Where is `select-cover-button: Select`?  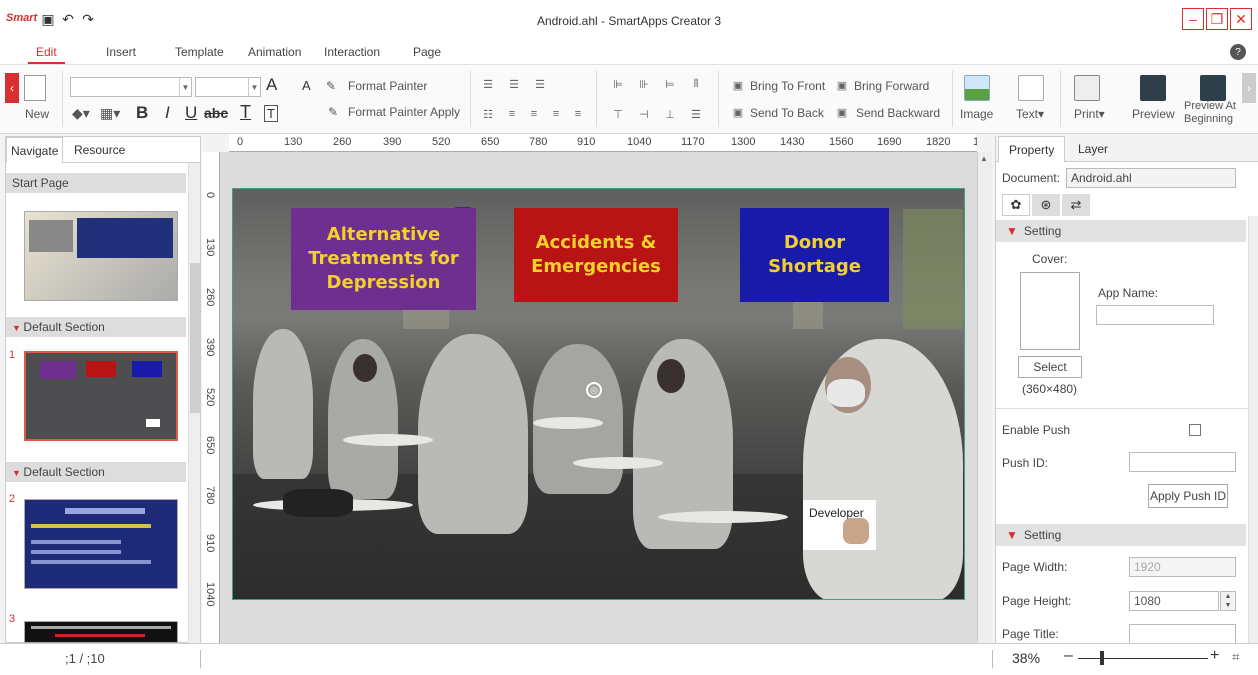 select-cover-button: Select is located at coordinates (1050, 367).